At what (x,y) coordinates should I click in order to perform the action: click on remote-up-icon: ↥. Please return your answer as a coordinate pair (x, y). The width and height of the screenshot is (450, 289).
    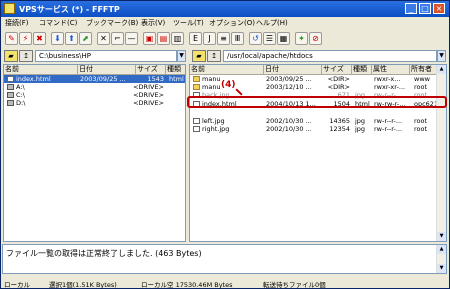
    Looking at the image, I should click on (214, 56).